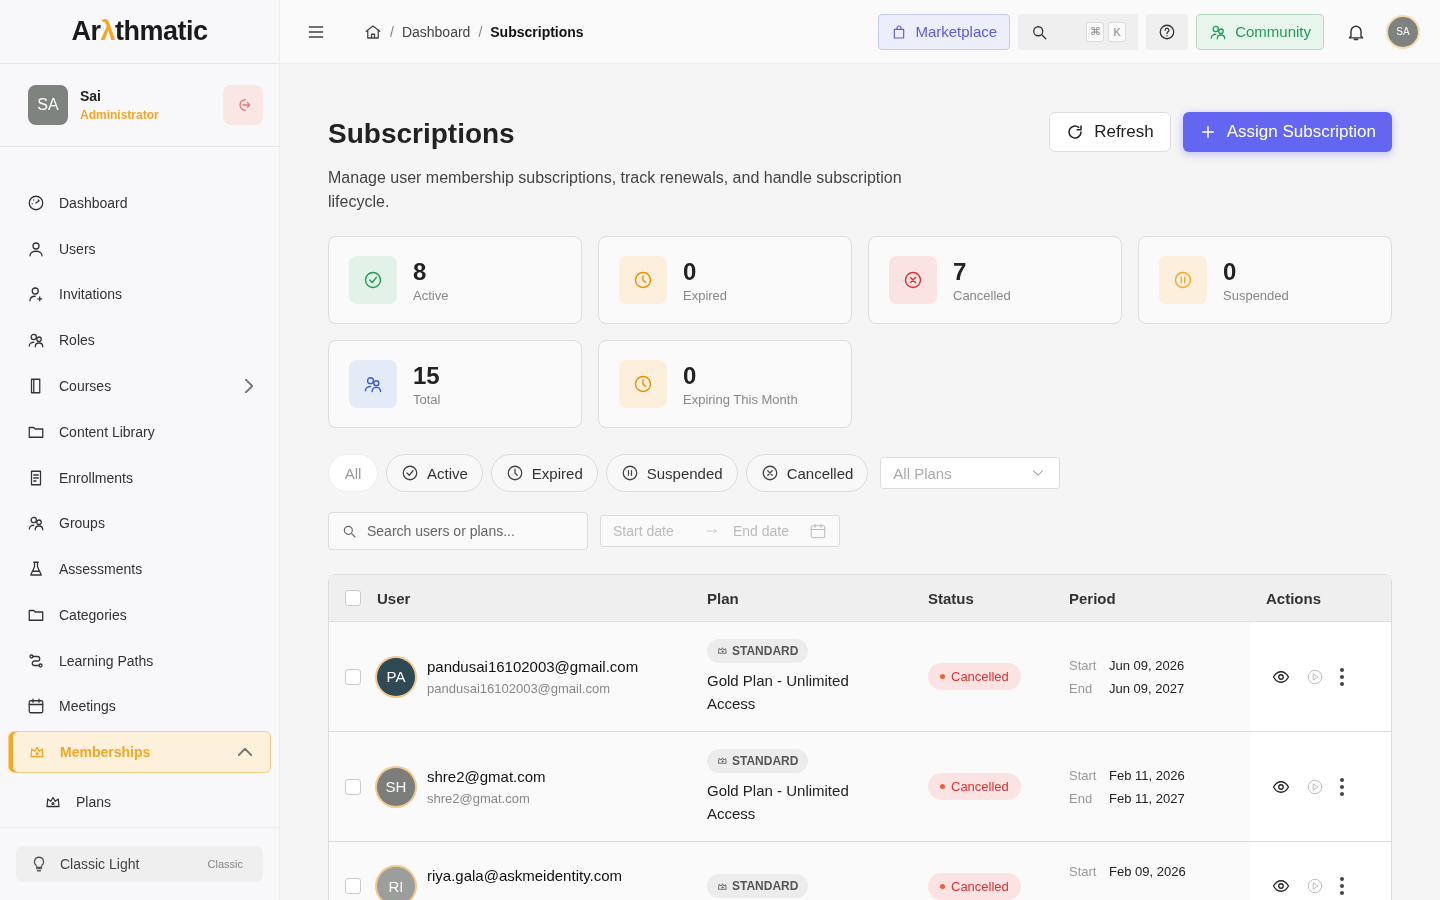 The width and height of the screenshot is (1440, 900). Describe the element at coordinates (1110, 132) in the screenshot. I see `refresh-button: Refresh` at that location.